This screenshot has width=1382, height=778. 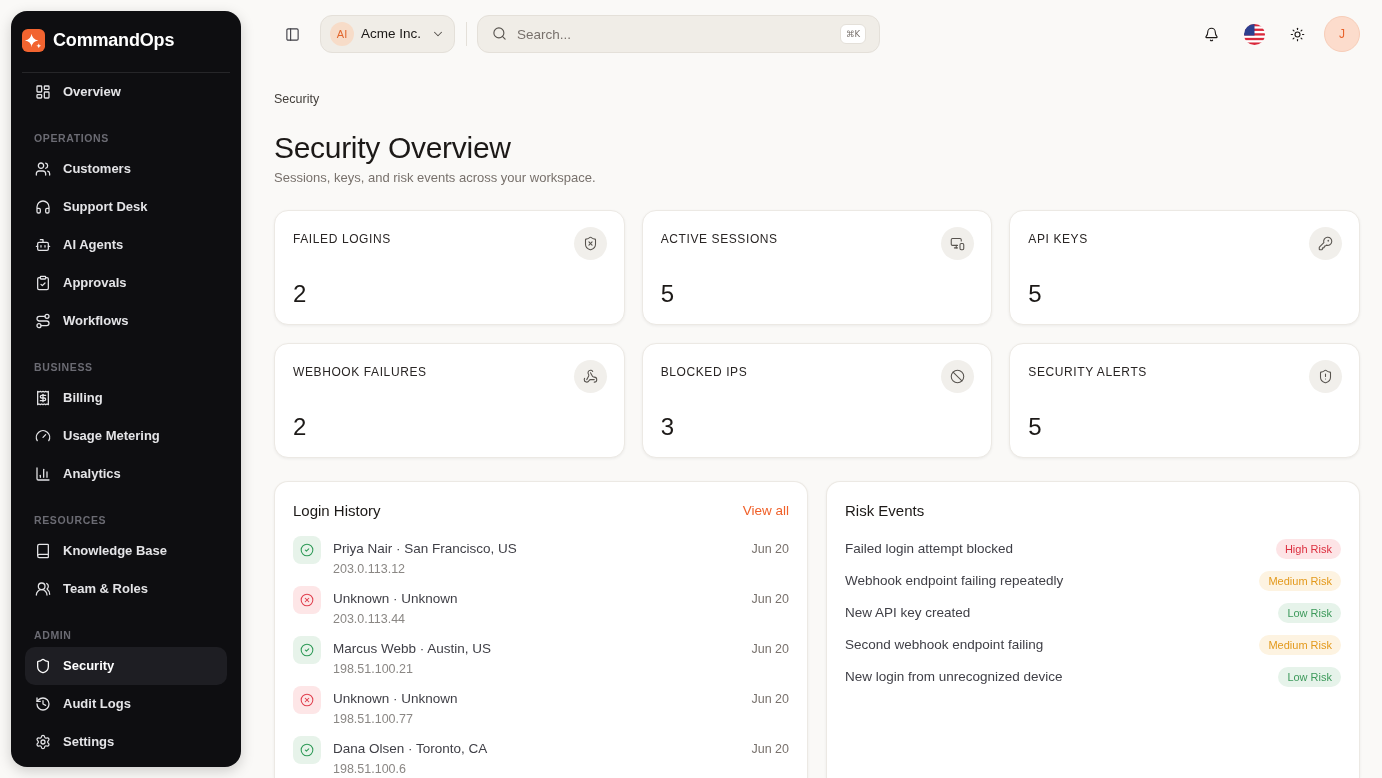 What do you see at coordinates (885, 511) in the screenshot?
I see `panel-title: Risk Events` at bounding box center [885, 511].